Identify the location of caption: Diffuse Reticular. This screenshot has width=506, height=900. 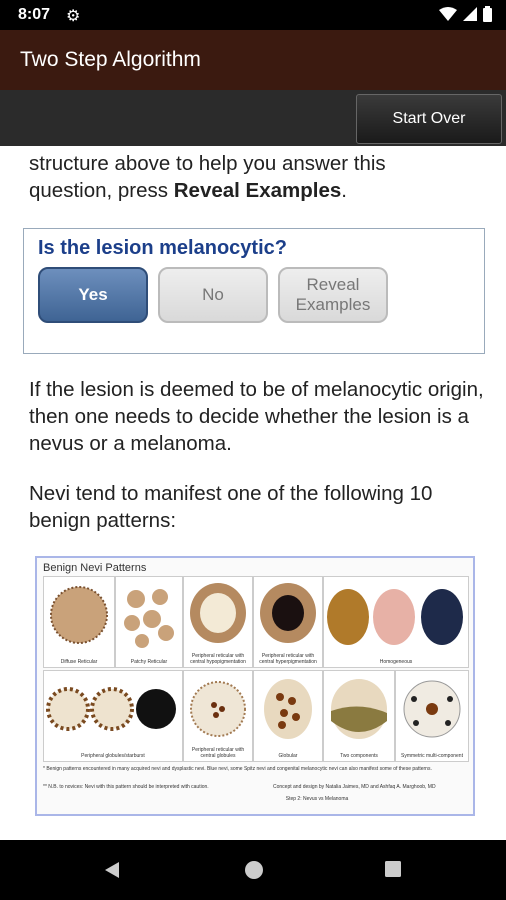
(79, 662).